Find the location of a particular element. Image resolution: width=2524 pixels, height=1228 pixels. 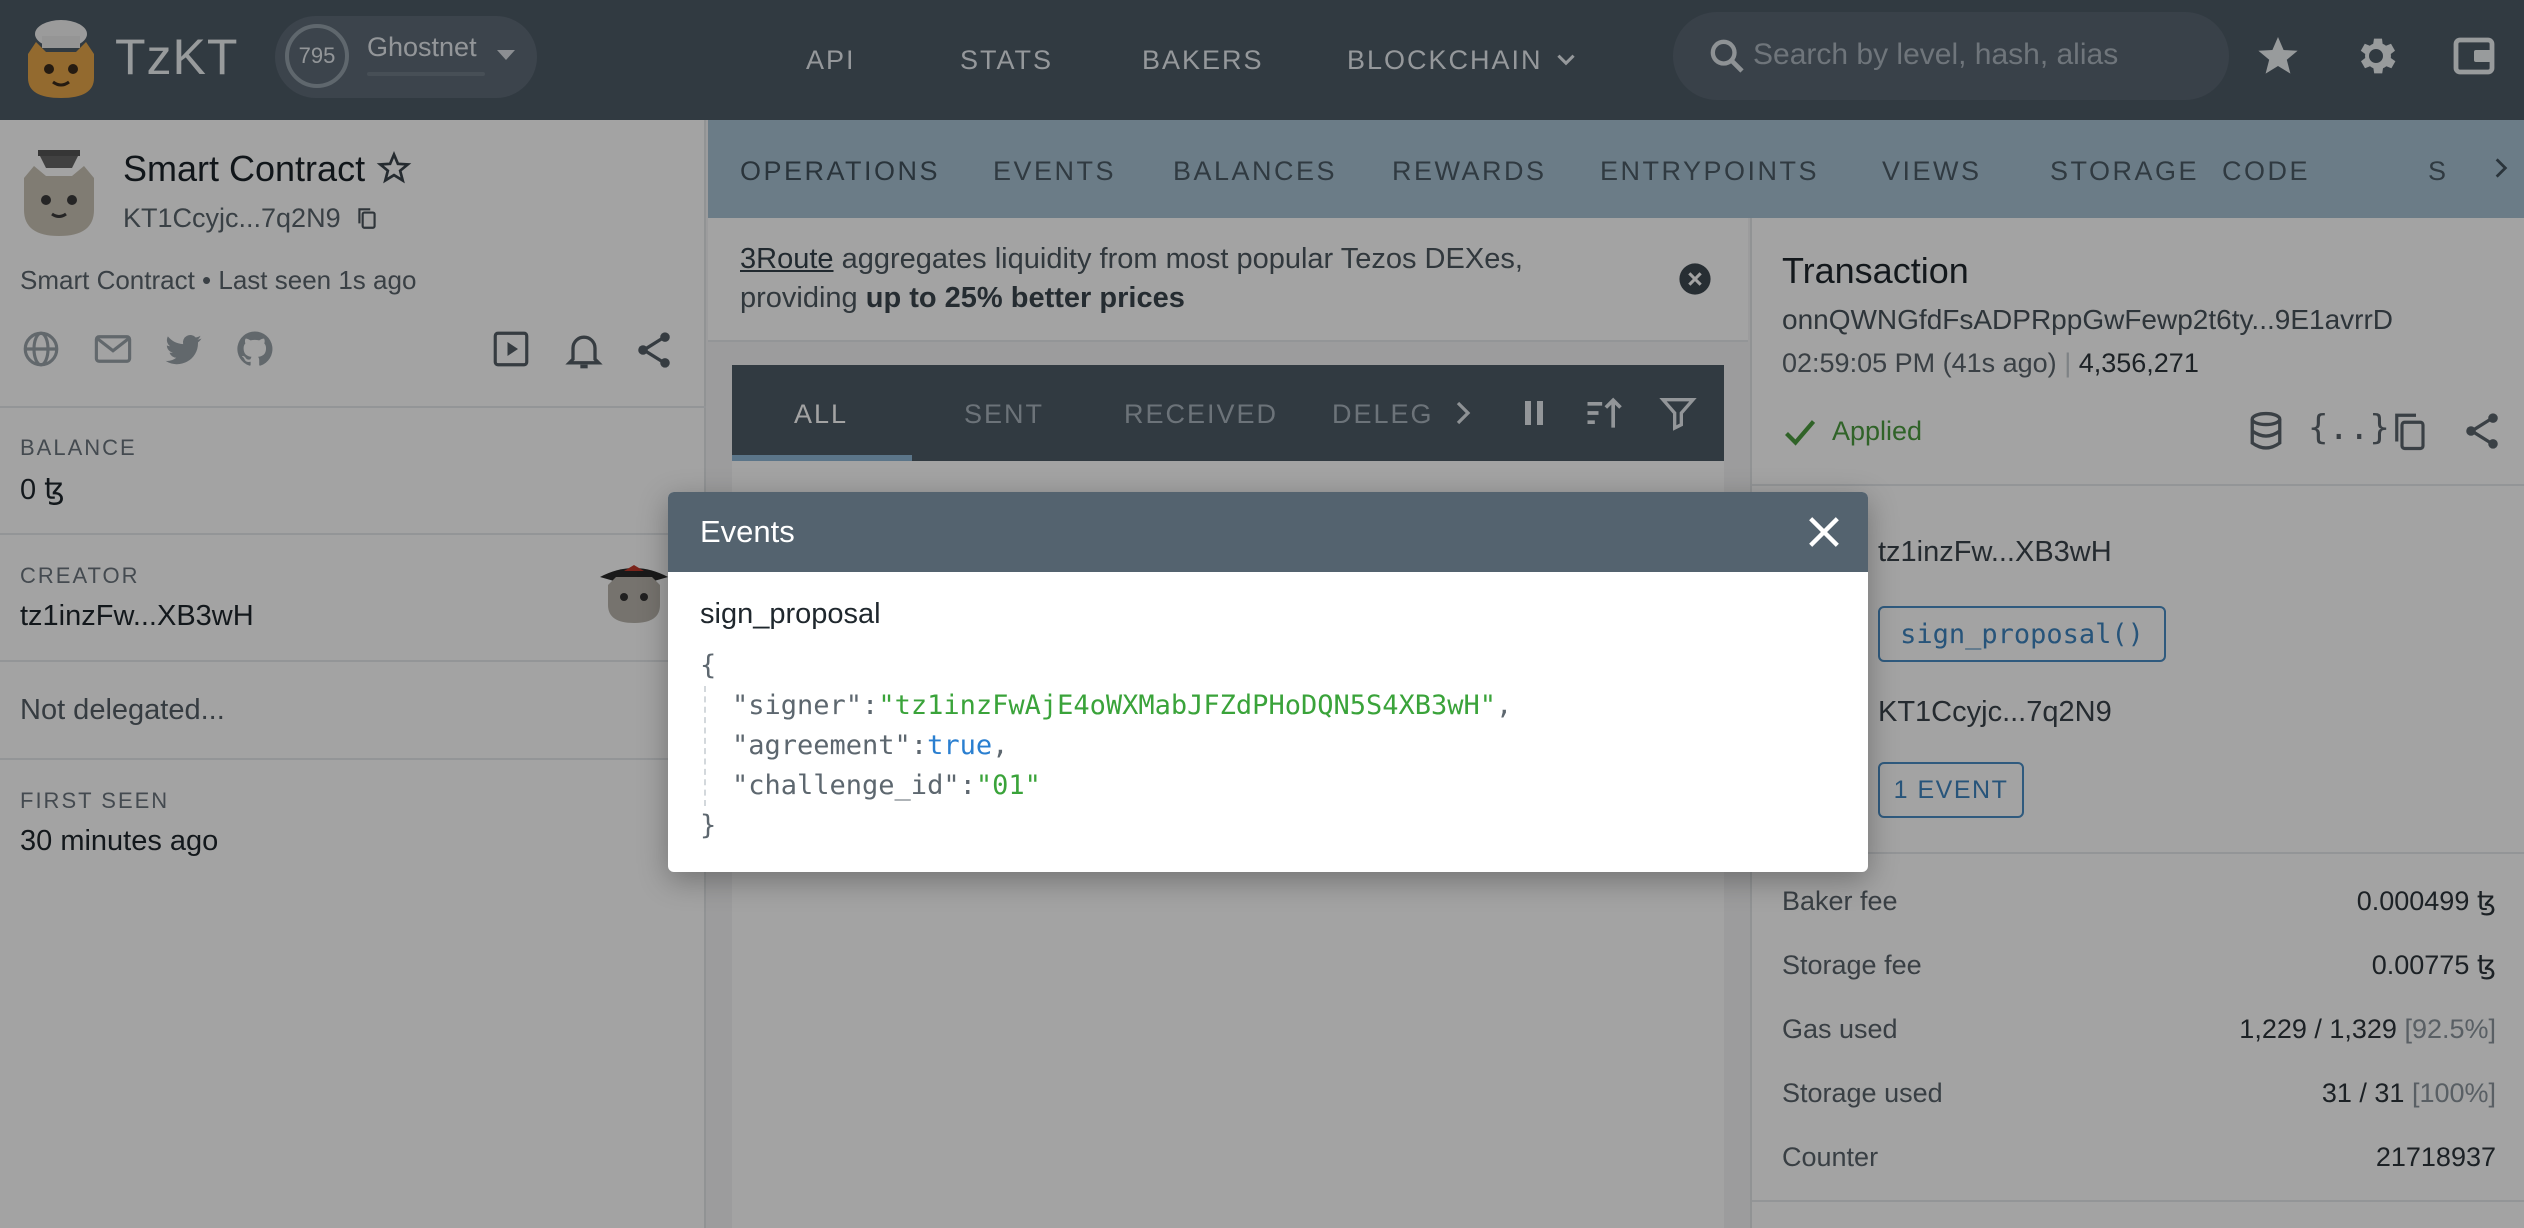

json-string: "01" is located at coordinates (1008, 785).